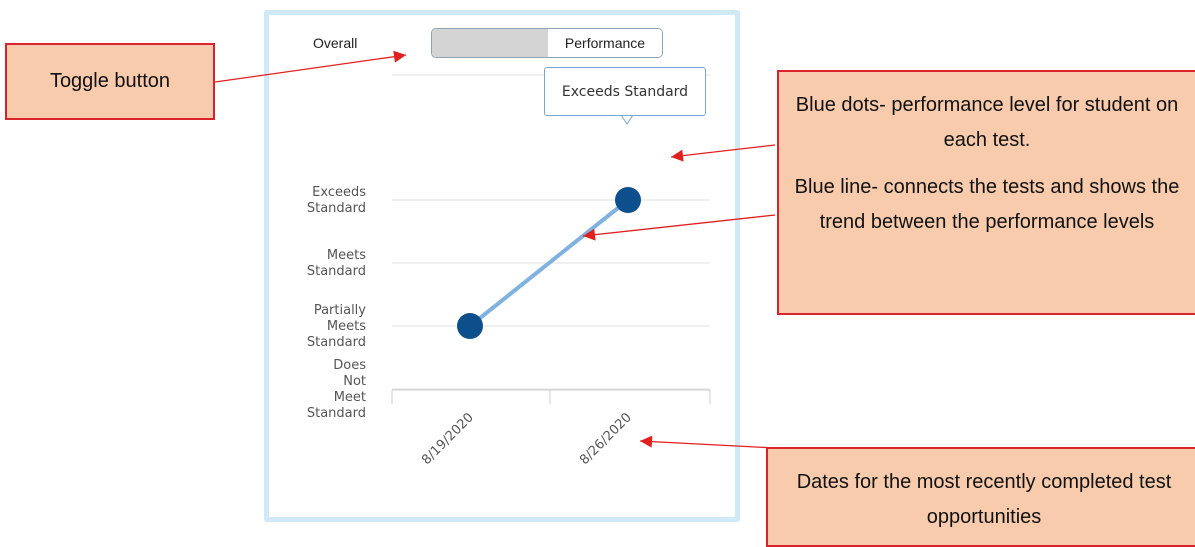 Image resolution: width=1195 pixels, height=547 pixels. Describe the element at coordinates (110, 81) in the screenshot. I see `callout-toggle: Toggle button` at that location.